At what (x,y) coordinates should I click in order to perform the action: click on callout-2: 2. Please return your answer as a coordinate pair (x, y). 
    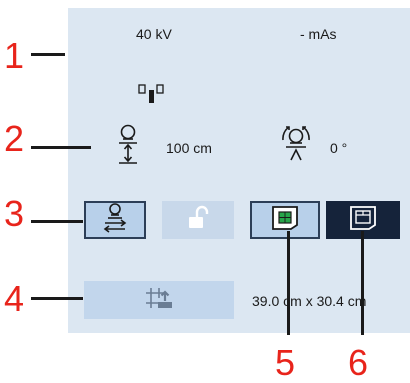
    Looking at the image, I should click on (14, 138).